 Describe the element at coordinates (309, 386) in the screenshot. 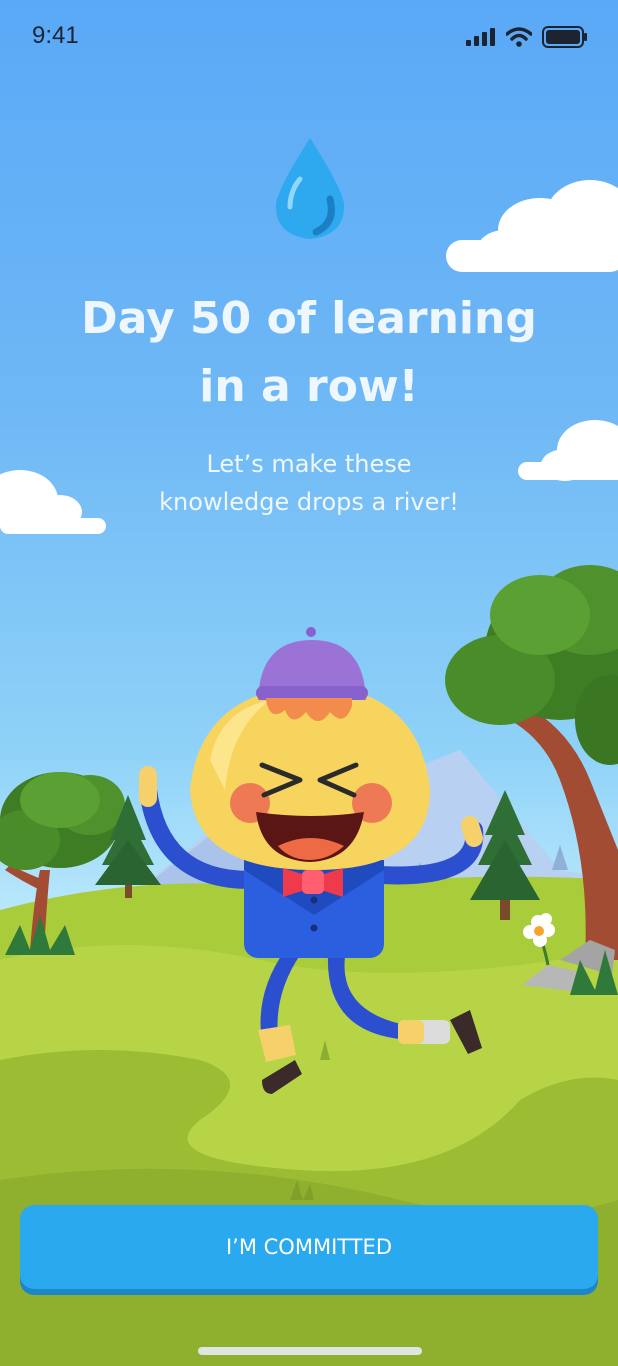

I see `headline-line-2: in a row!` at that location.